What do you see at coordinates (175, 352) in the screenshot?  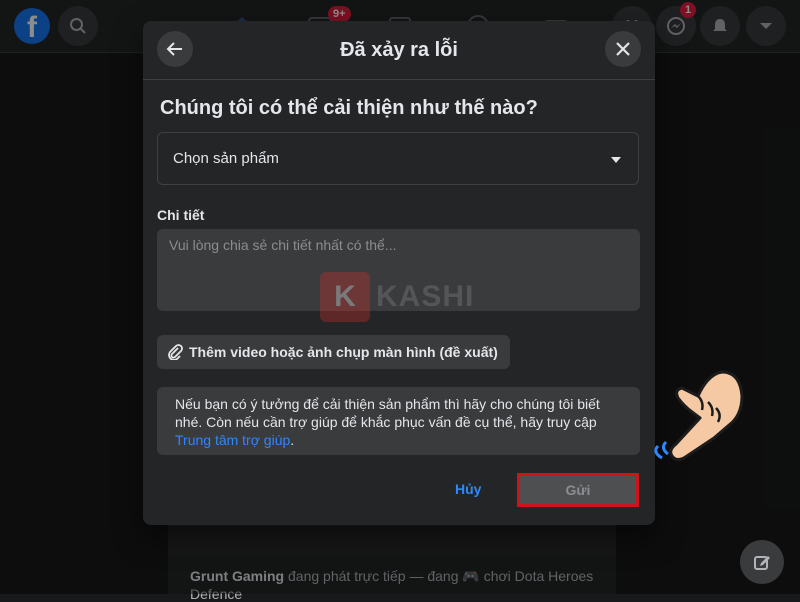 I see `paperclip-icon` at bounding box center [175, 352].